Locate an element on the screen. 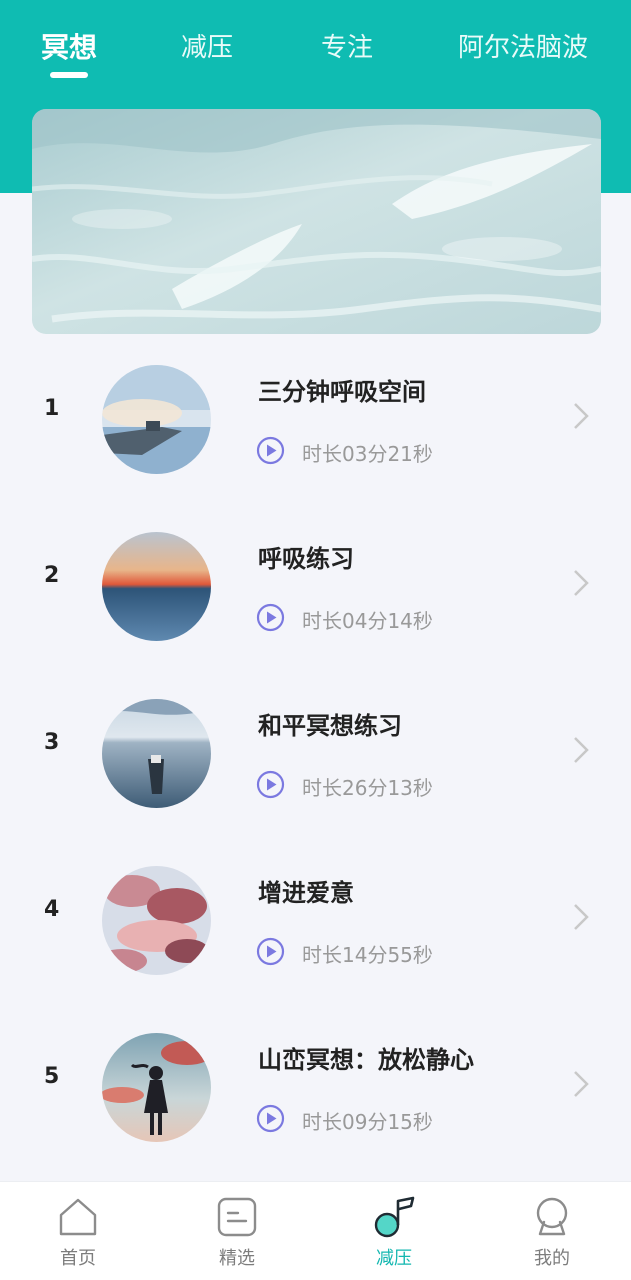  track-row-2: 2 呼吸练习 时长04分14秒 is located at coordinates (315, 587).